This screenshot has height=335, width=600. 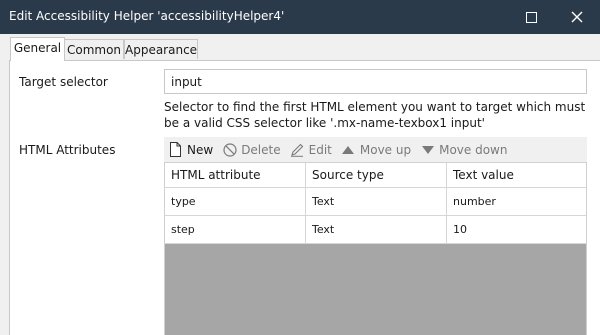 I want to click on cell-text-value: 10, so click(x=460, y=229).